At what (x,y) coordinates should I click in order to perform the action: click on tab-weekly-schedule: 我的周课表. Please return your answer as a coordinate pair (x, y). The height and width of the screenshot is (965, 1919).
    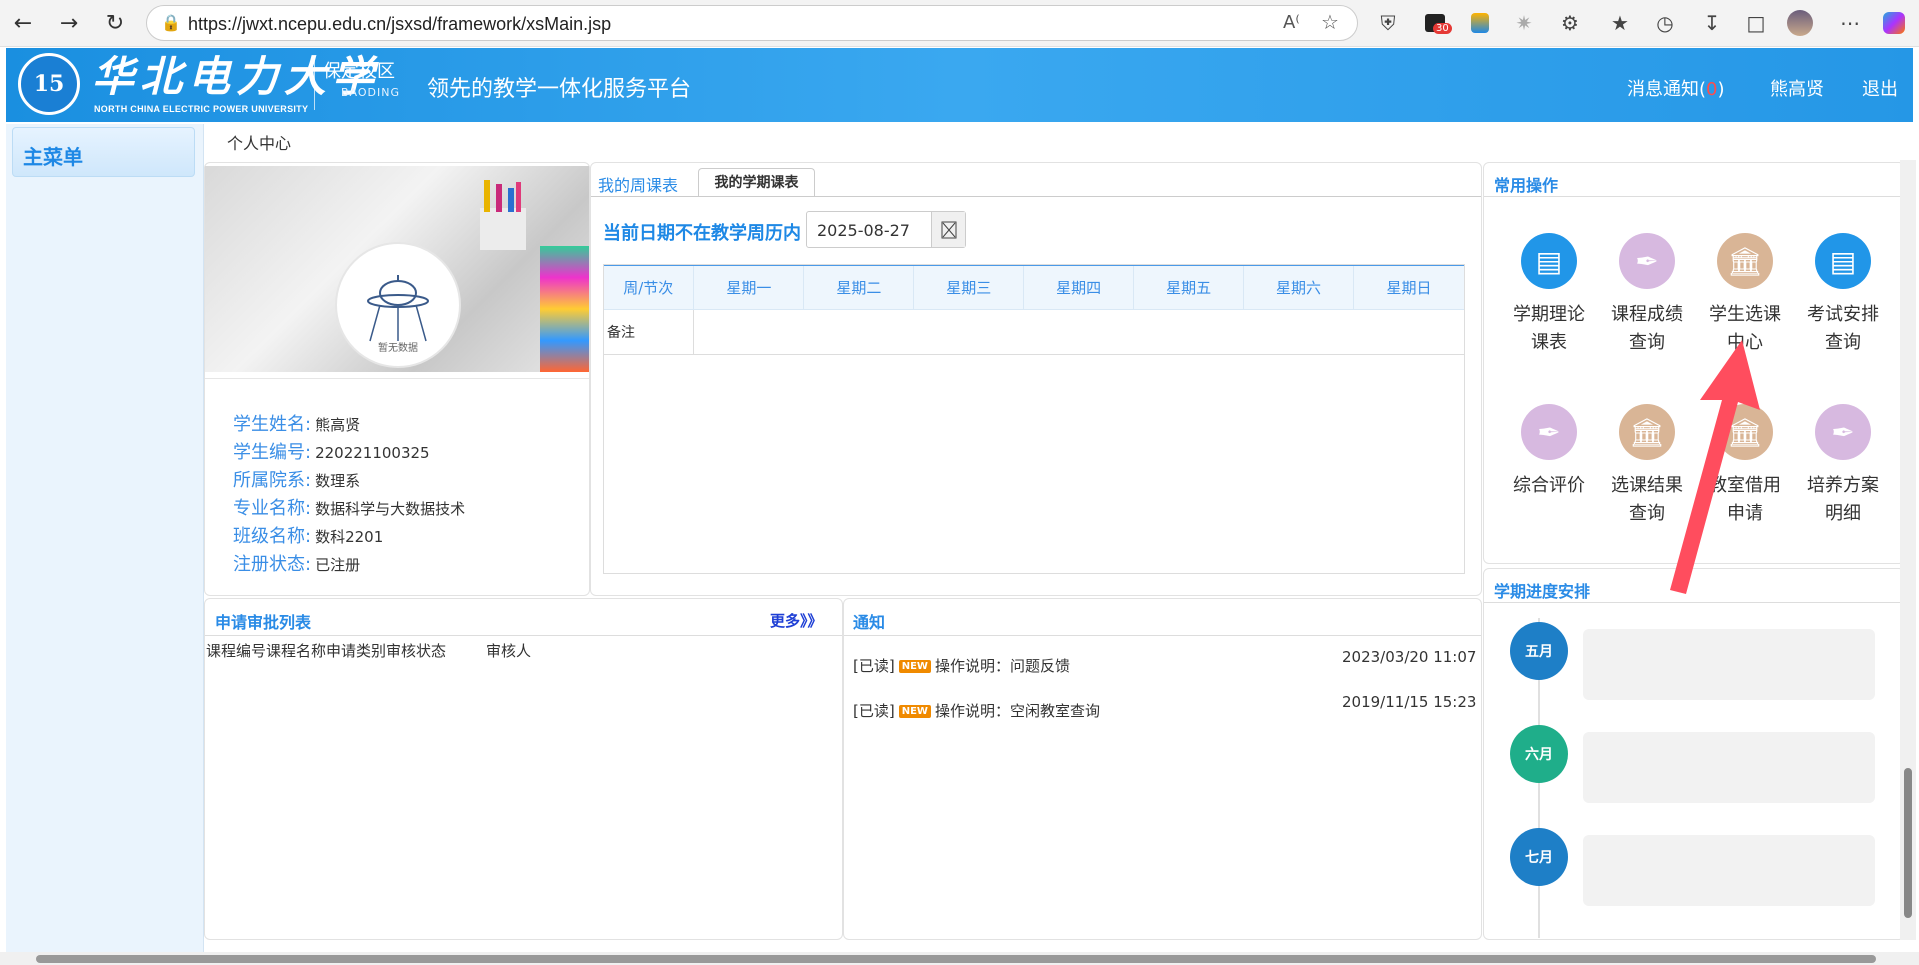
    Looking at the image, I should click on (638, 184).